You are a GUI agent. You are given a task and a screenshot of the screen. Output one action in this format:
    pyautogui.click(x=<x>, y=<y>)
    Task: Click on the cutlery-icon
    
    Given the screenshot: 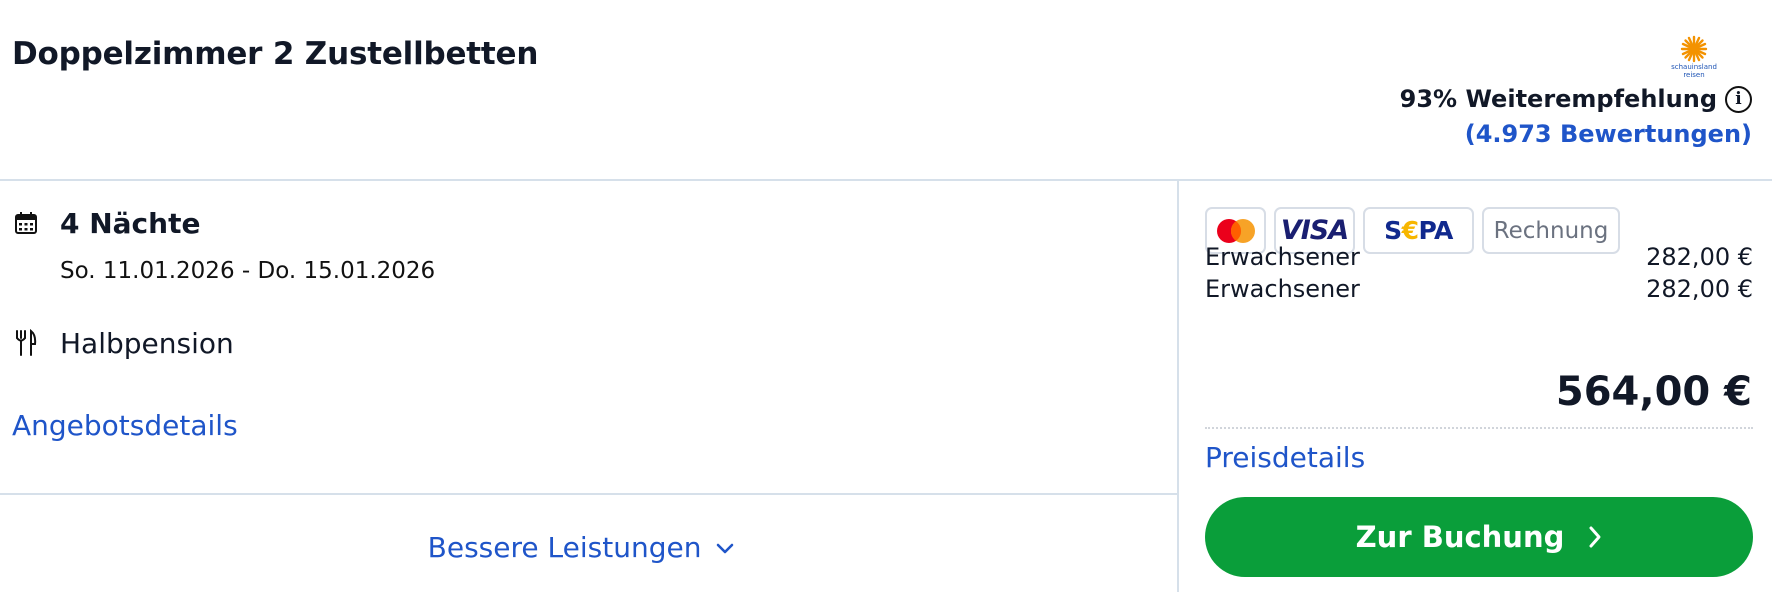 What is the action you would take?
    pyautogui.click(x=26, y=342)
    